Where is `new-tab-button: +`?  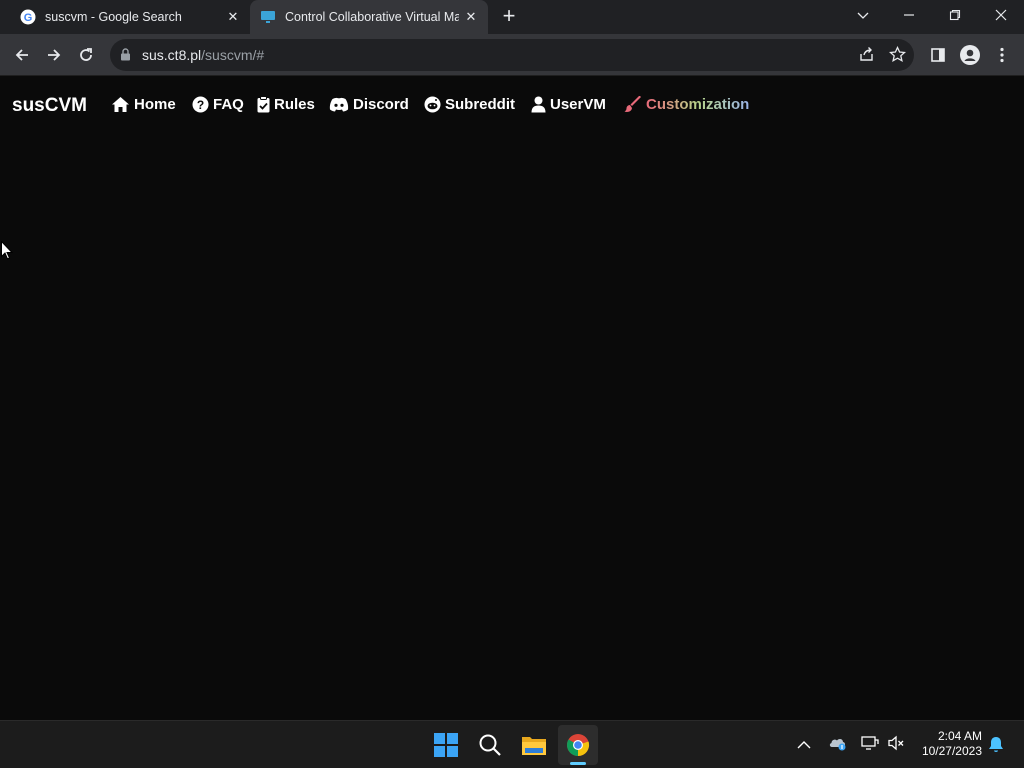 new-tab-button: + is located at coordinates (509, 16).